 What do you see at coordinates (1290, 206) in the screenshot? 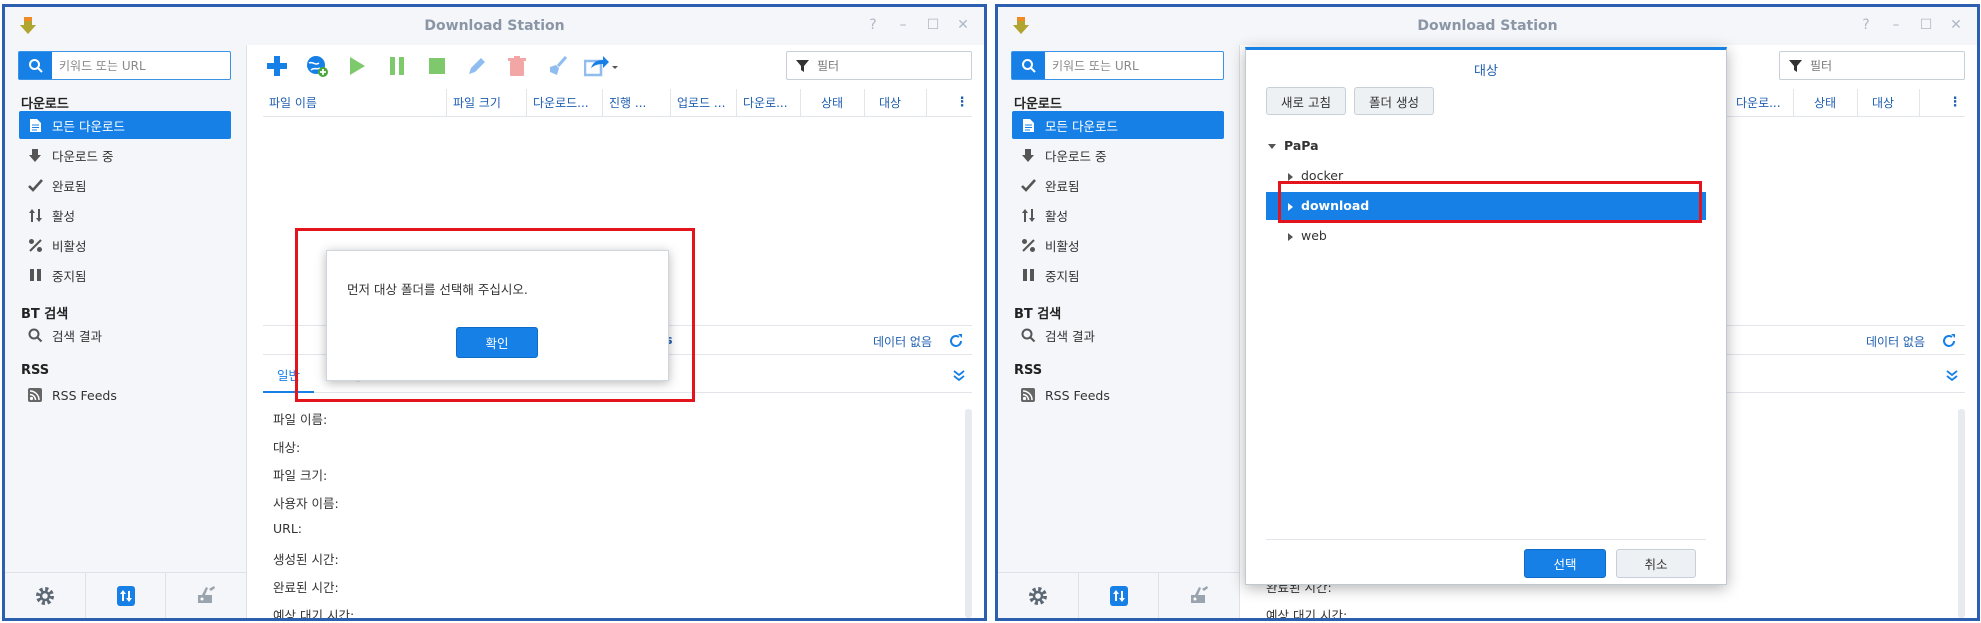
I see `collapsed-arrow-icon` at bounding box center [1290, 206].